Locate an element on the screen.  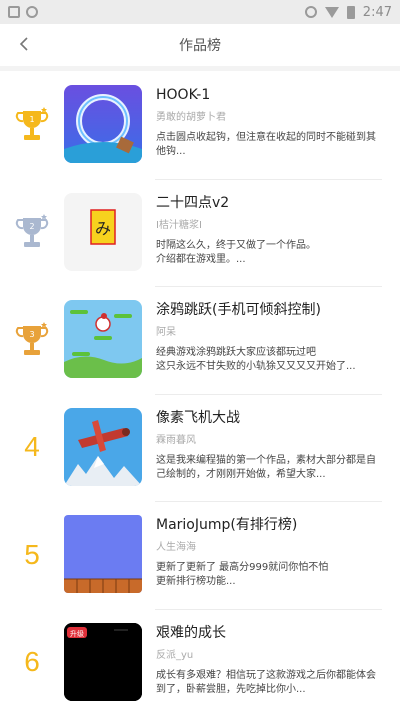
pixel-plane-thumbnail-image is located at coordinates (103, 446).